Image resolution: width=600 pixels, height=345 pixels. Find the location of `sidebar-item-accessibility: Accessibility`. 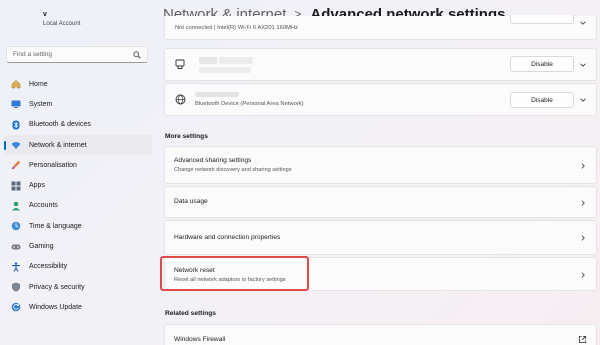

sidebar-item-accessibility: Accessibility is located at coordinates (78, 267).